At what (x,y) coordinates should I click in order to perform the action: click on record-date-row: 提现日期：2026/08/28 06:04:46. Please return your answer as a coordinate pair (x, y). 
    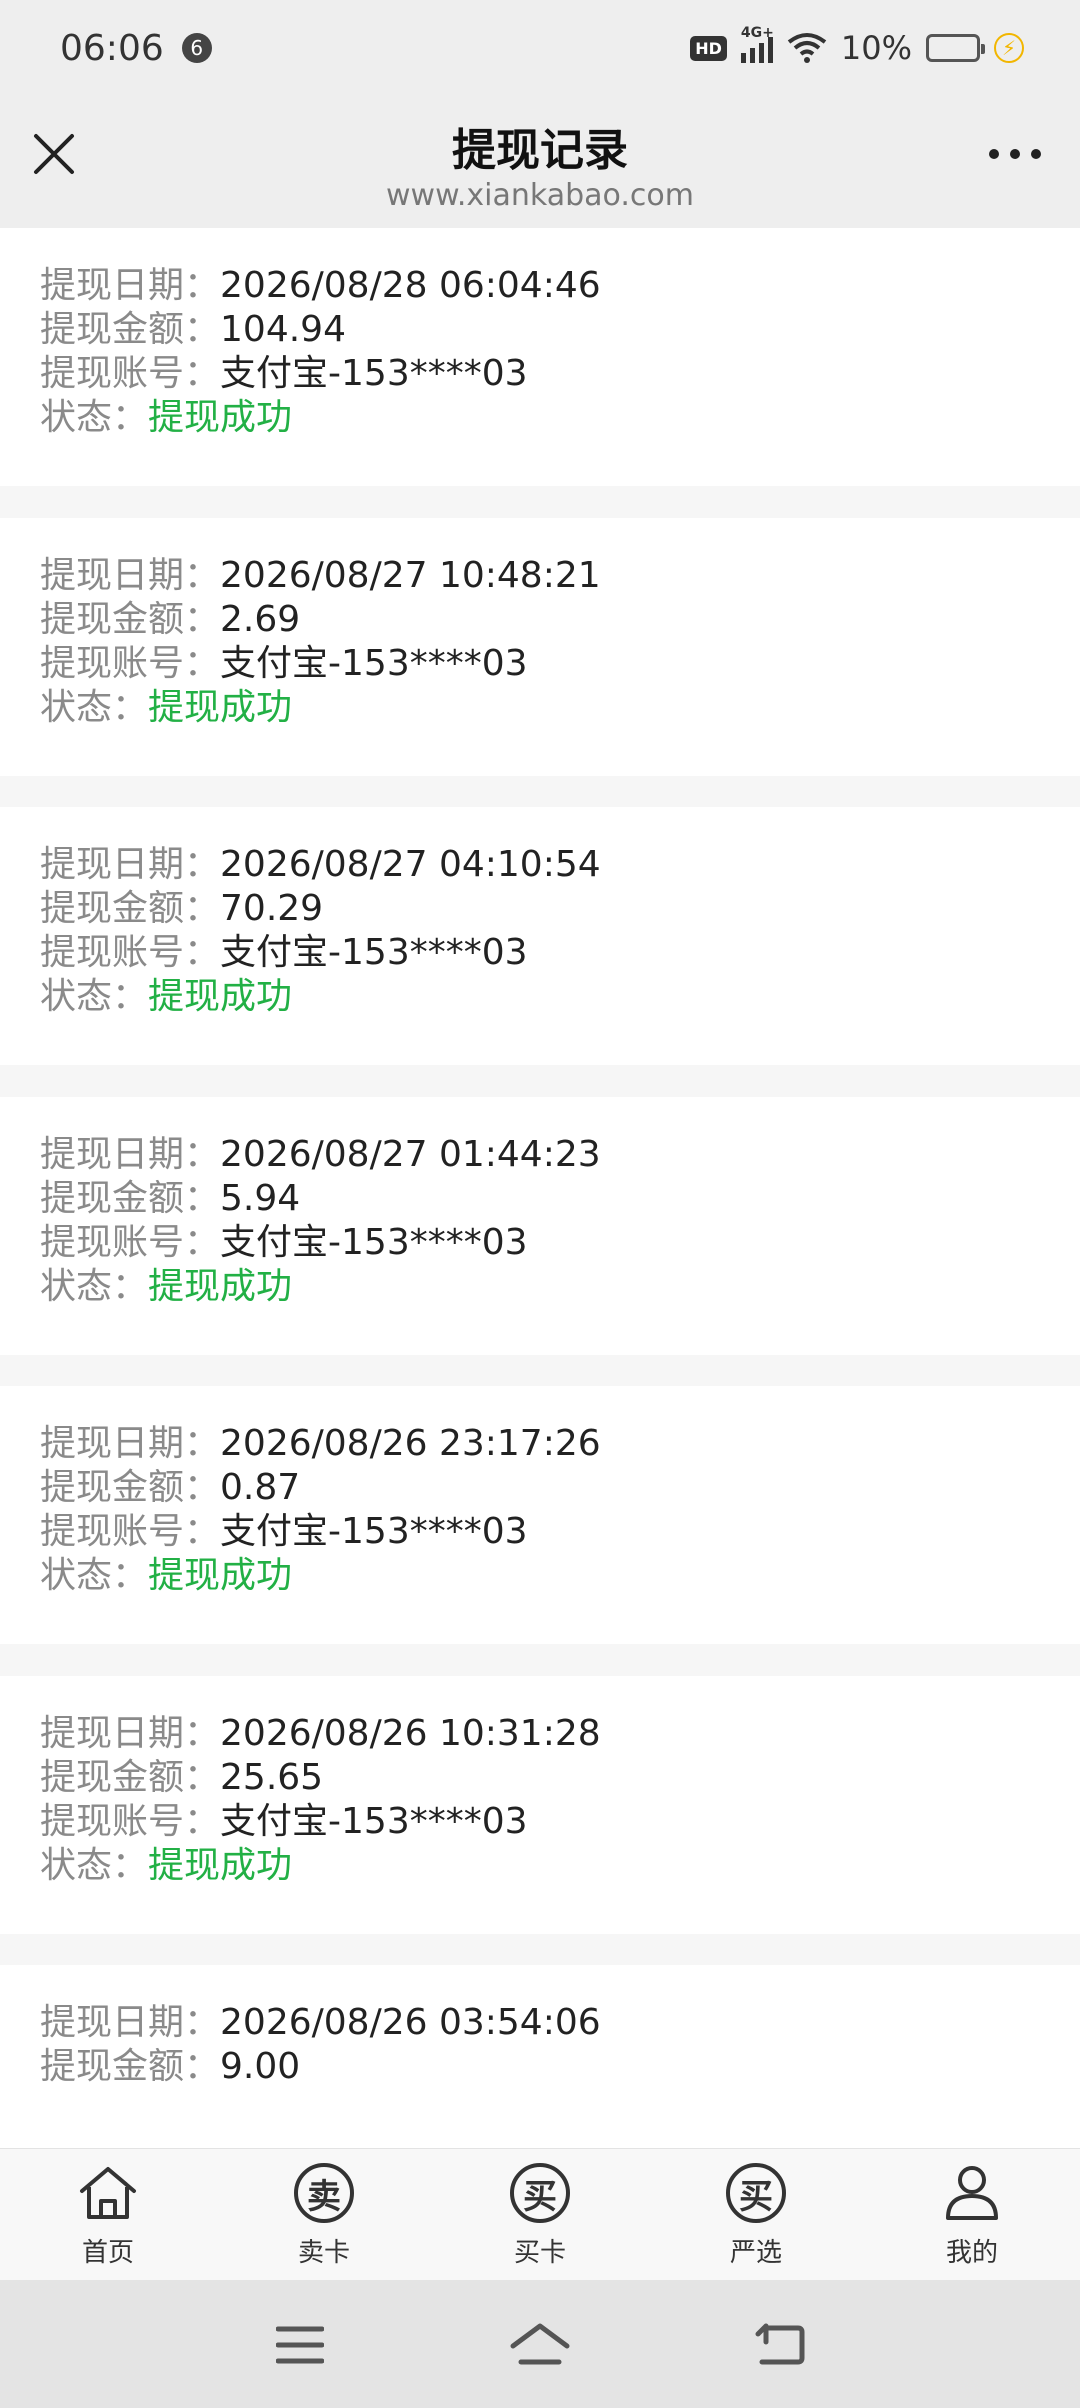
    Looking at the image, I should click on (560, 286).